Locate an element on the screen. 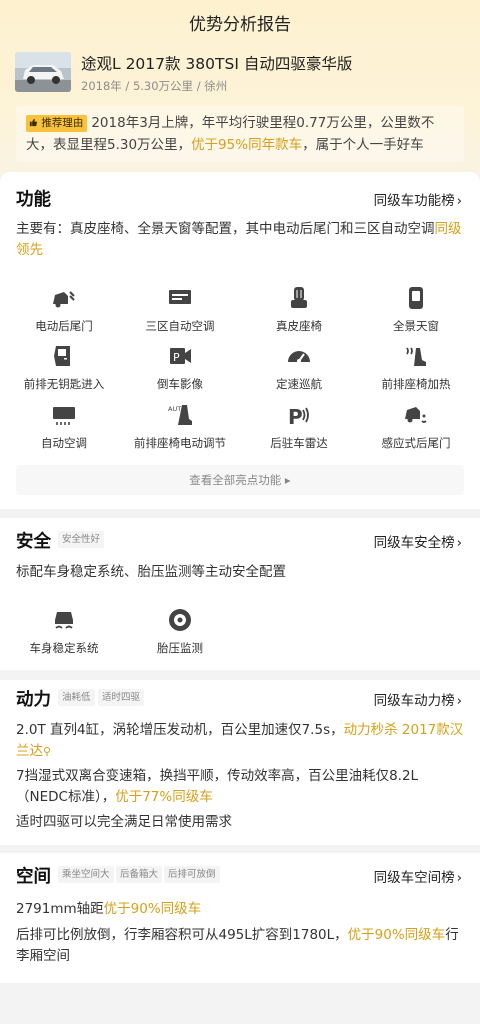 This screenshot has width=480, height=1024. feature-item: P 后驻车雷达 is located at coordinates (299, 426).